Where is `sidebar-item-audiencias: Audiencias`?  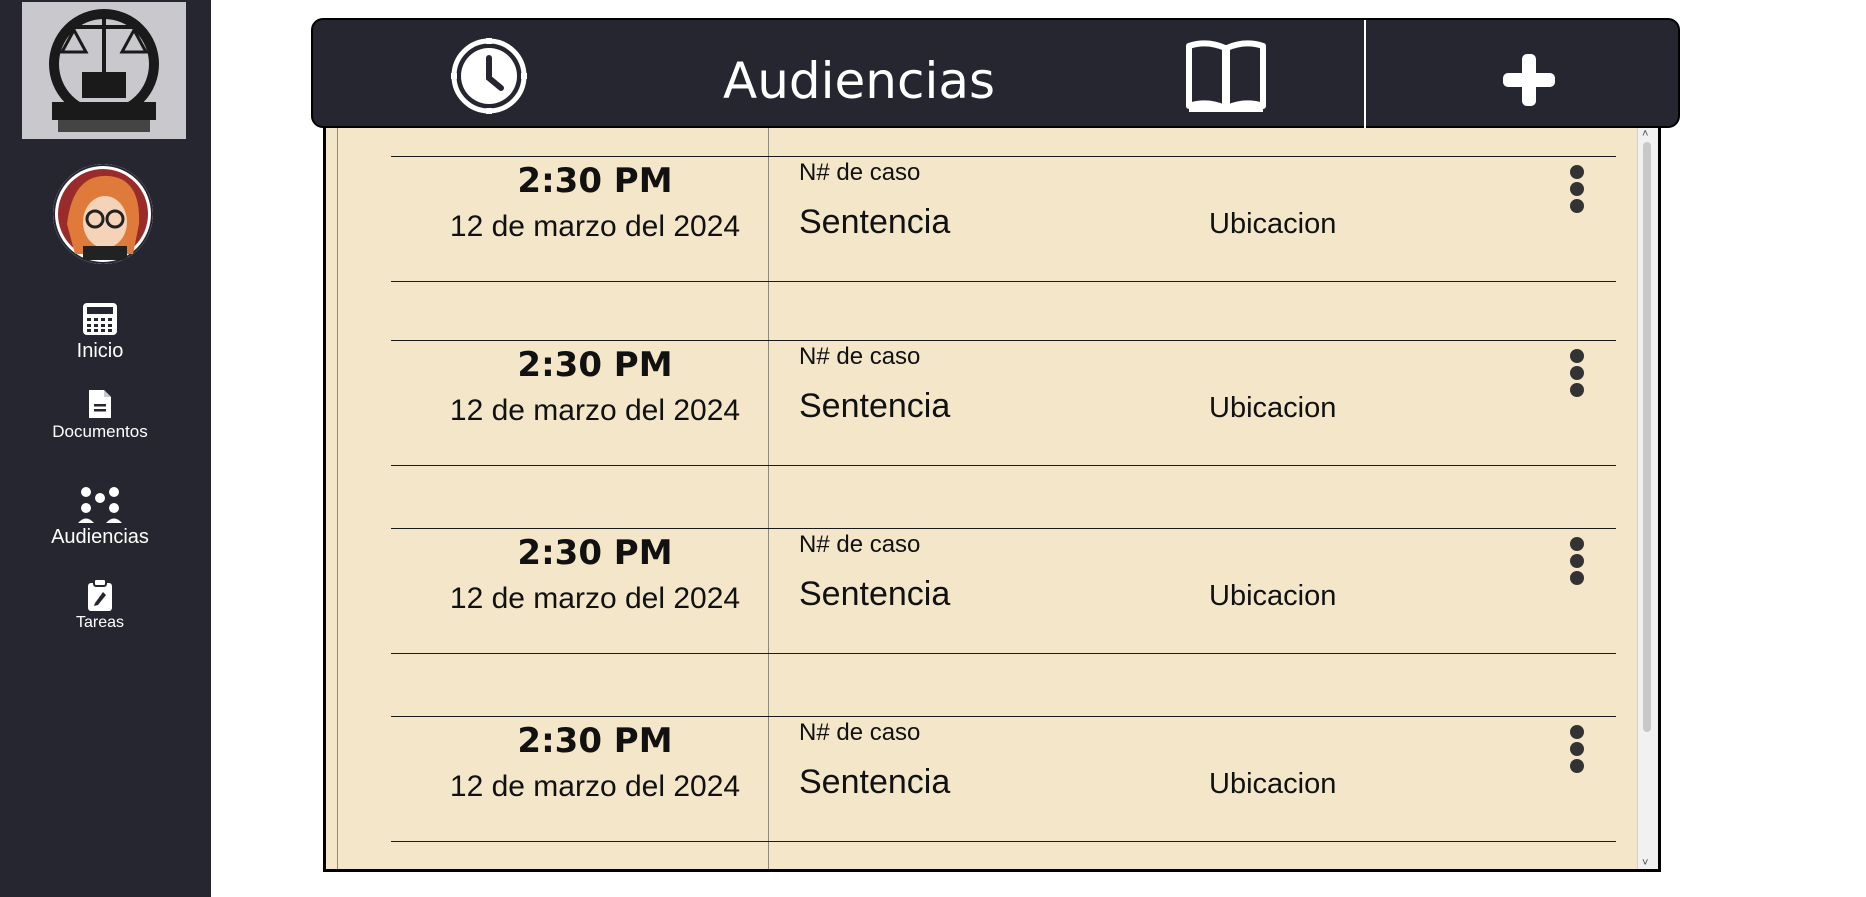 sidebar-item-audiencias: Audiencias is located at coordinates (100, 517).